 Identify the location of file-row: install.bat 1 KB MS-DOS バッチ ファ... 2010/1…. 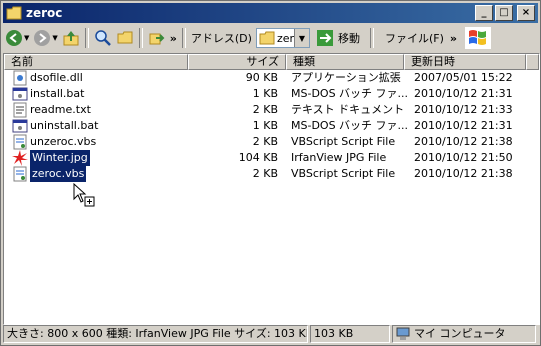
(271, 94).